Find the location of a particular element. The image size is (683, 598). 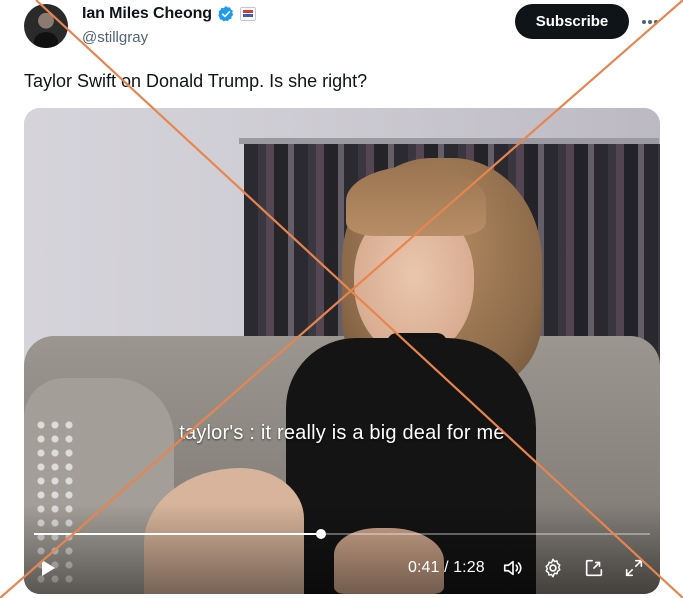

verified-badge-icon is located at coordinates (226, 14).